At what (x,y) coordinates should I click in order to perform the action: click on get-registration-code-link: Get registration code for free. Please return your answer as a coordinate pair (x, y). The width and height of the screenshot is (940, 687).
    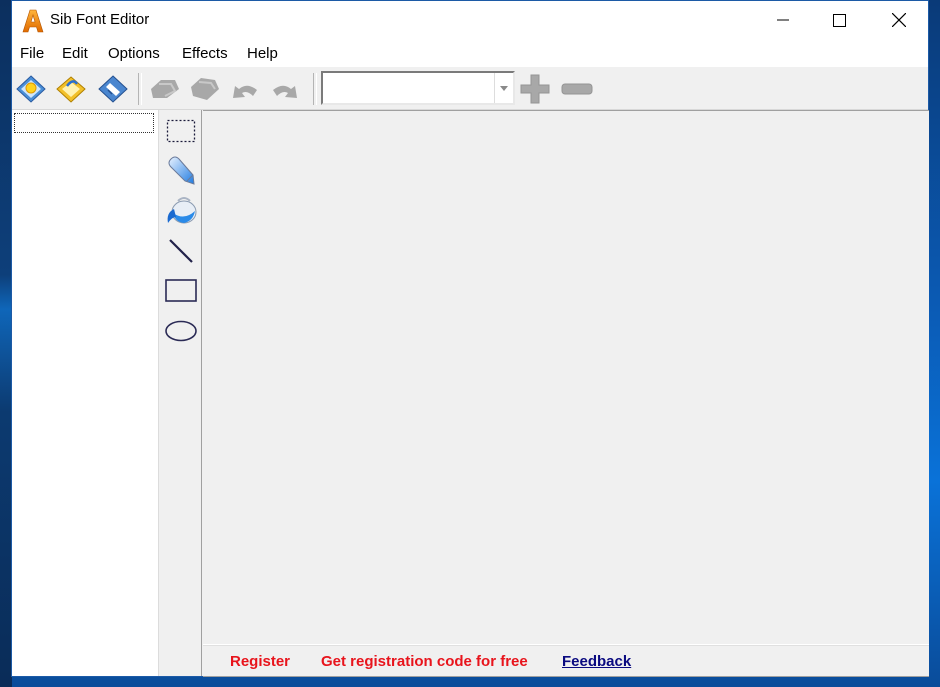
    Looking at the image, I should click on (424, 661).